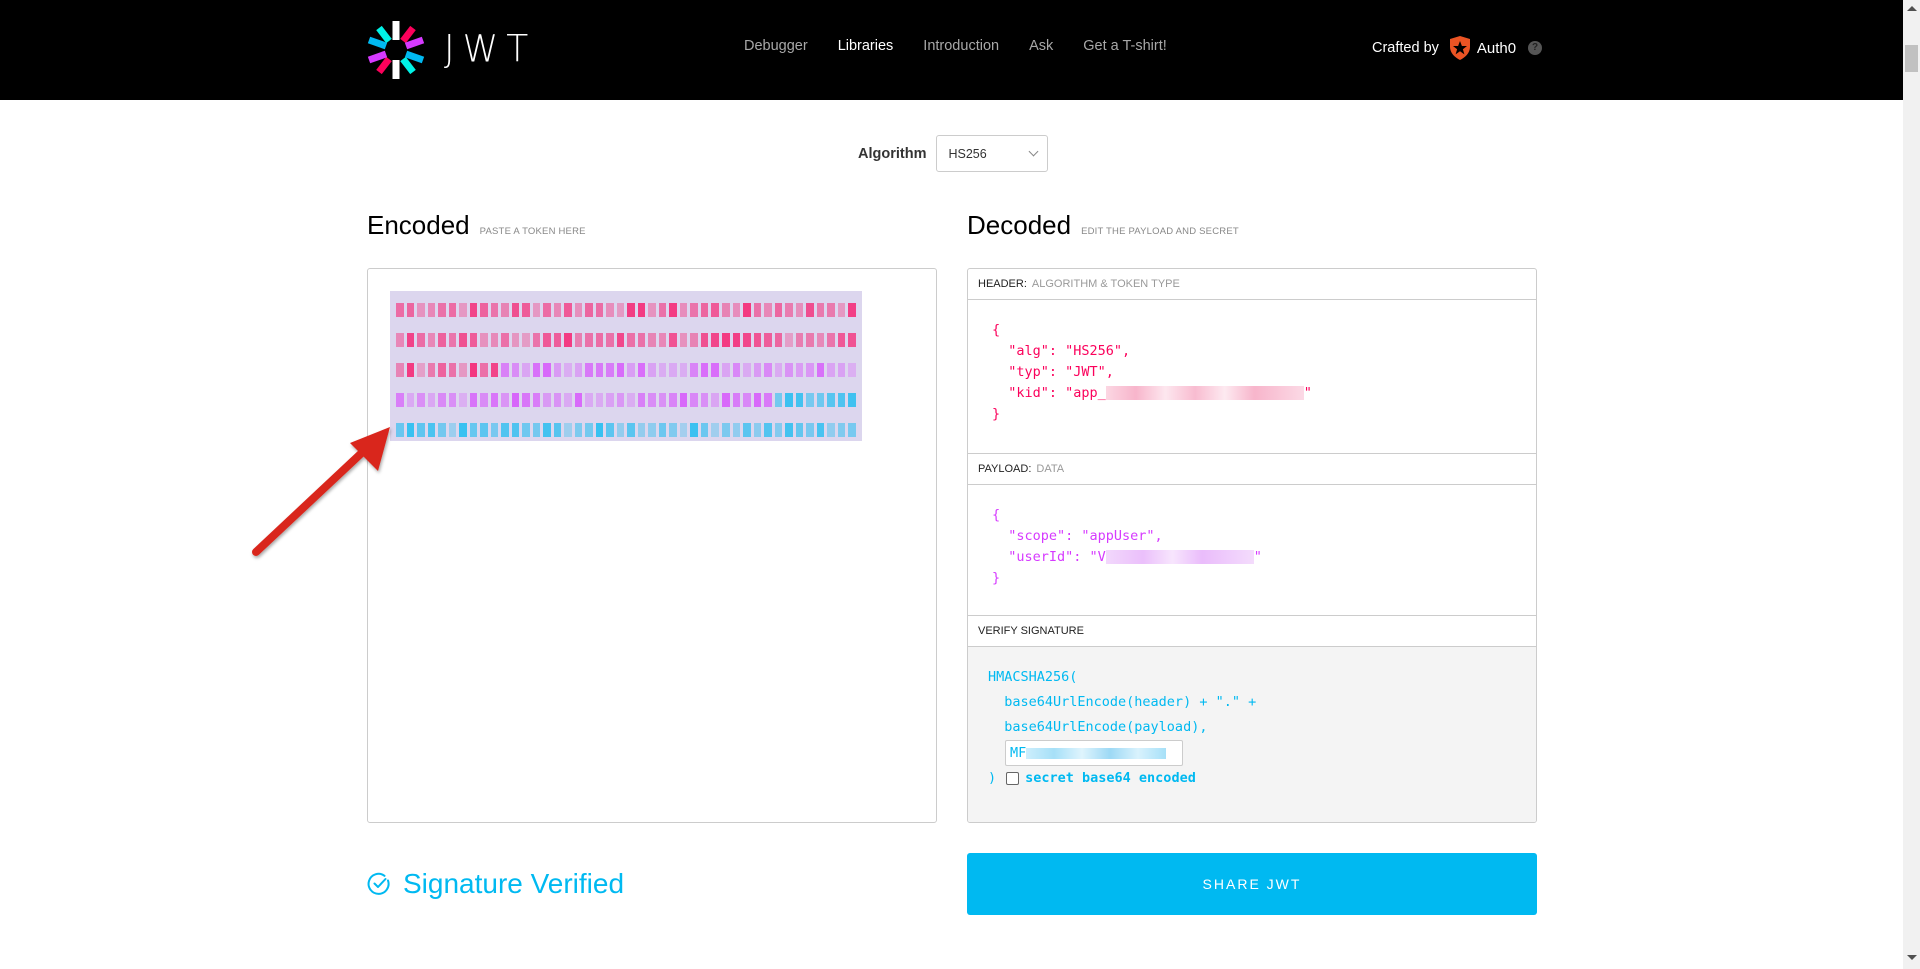  What do you see at coordinates (1179, 557) in the screenshot?
I see `redacted-userid` at bounding box center [1179, 557].